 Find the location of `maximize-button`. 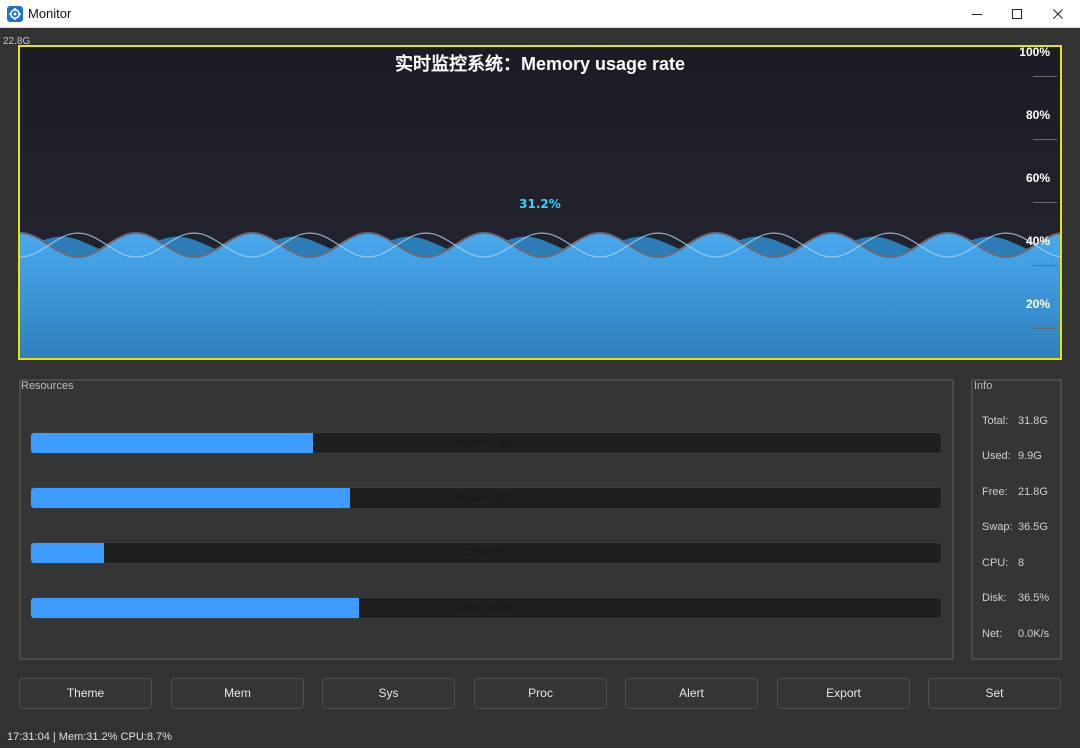

maximize-button is located at coordinates (1017, 14).